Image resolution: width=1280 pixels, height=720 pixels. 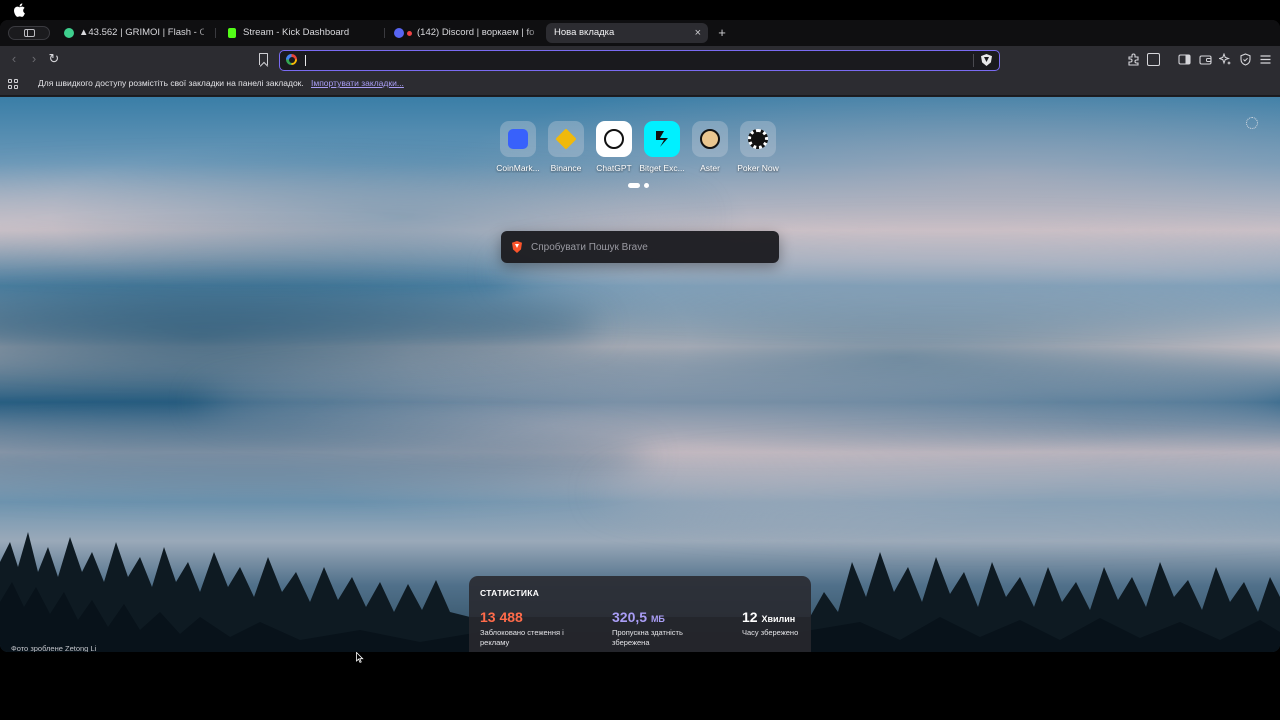 I want to click on search-input, so click(x=651, y=247).